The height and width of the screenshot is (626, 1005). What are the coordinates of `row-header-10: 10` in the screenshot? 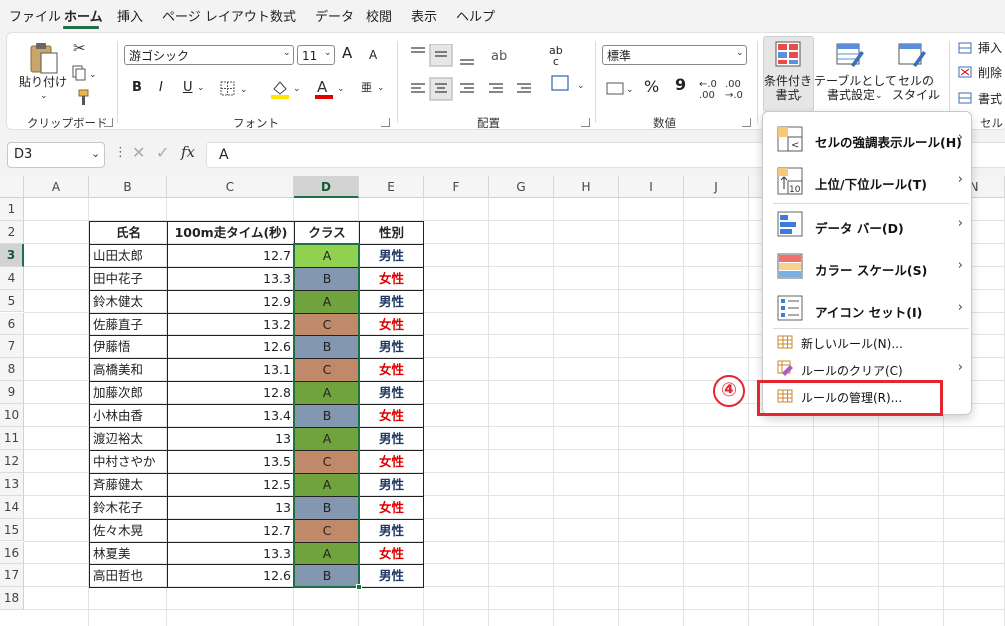 It's located at (12, 415).